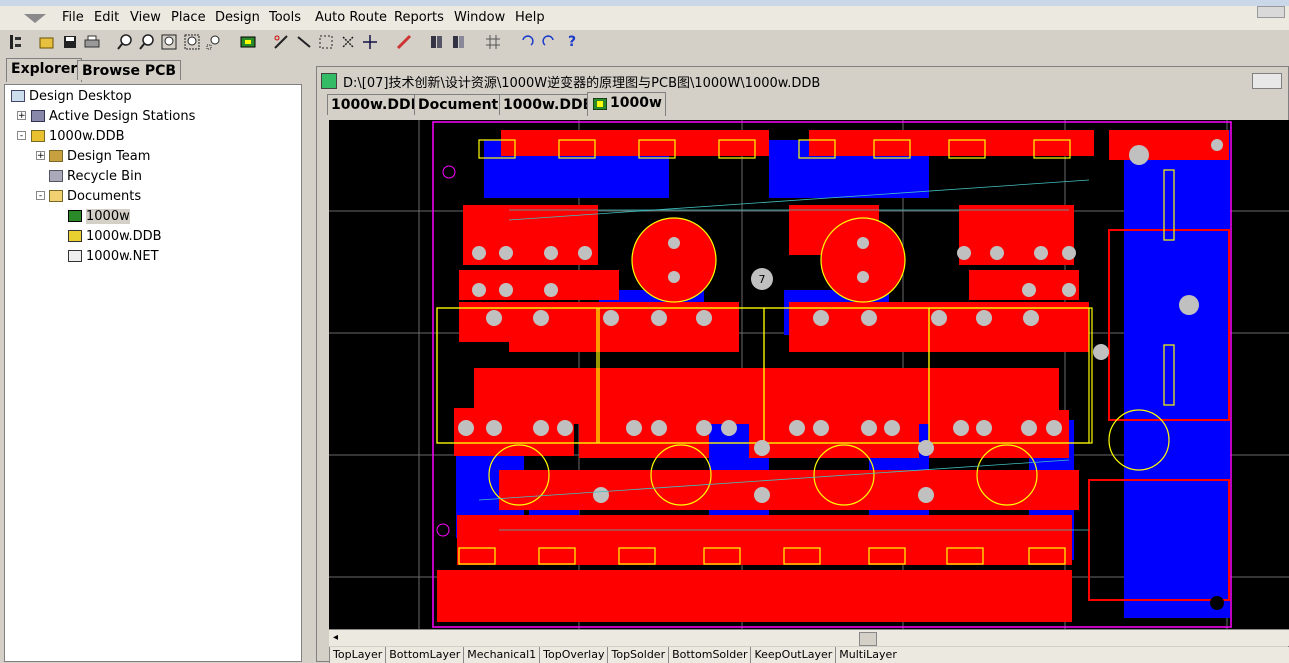  I want to click on menu-place: Place, so click(188, 17).